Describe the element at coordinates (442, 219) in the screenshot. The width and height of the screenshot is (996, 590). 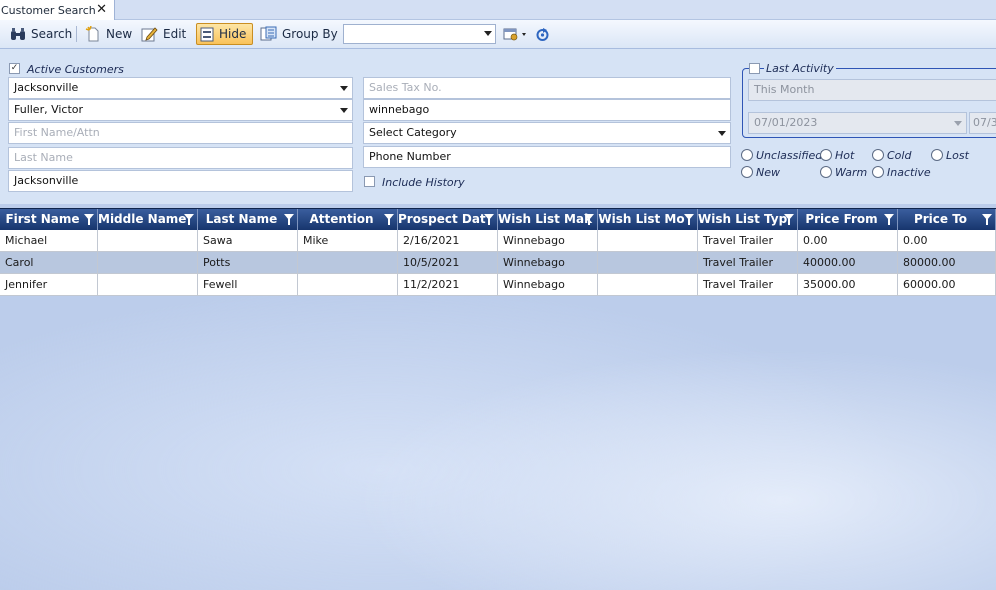
I see `column-header-label: Prospect Dat` at that location.